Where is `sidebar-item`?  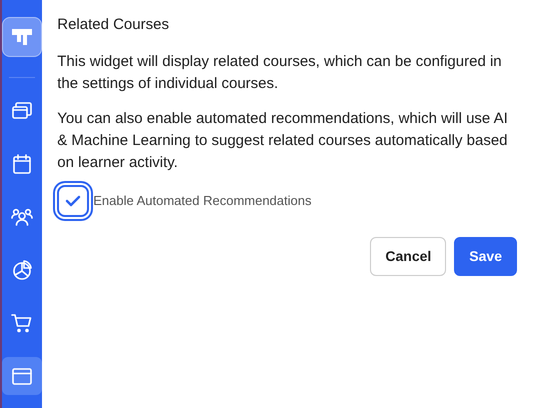 sidebar-item is located at coordinates (22, 376).